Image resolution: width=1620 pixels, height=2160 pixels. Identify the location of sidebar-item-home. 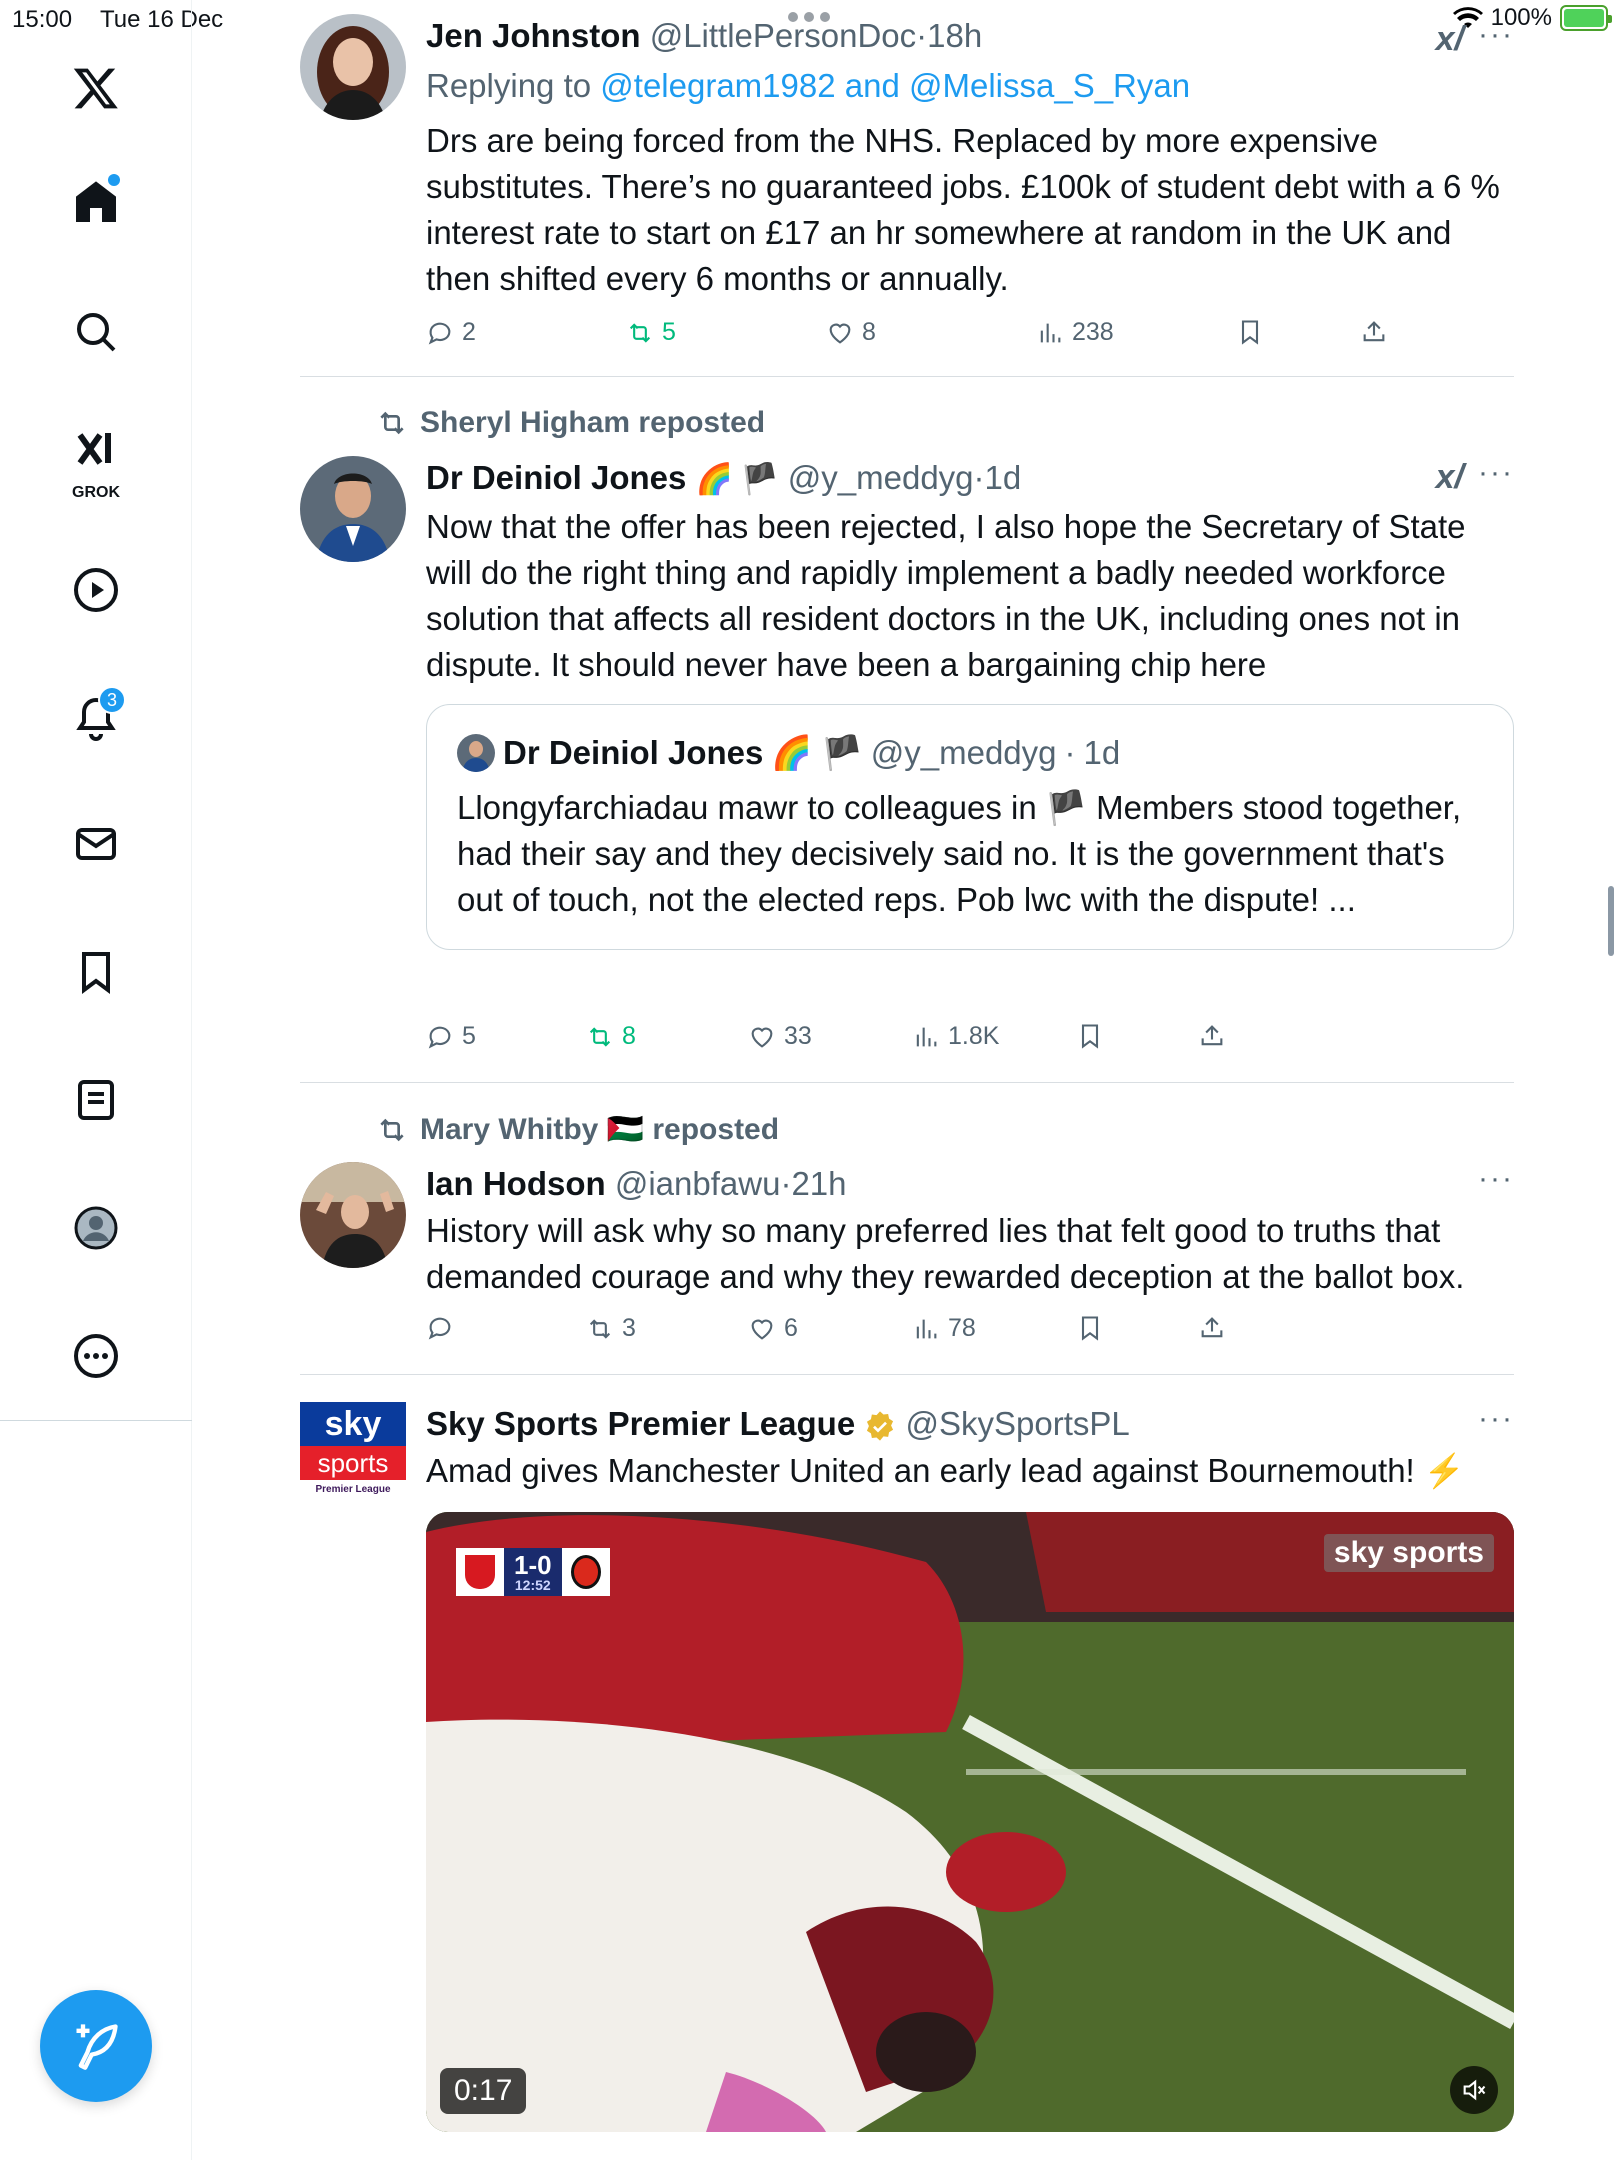
(96, 202).